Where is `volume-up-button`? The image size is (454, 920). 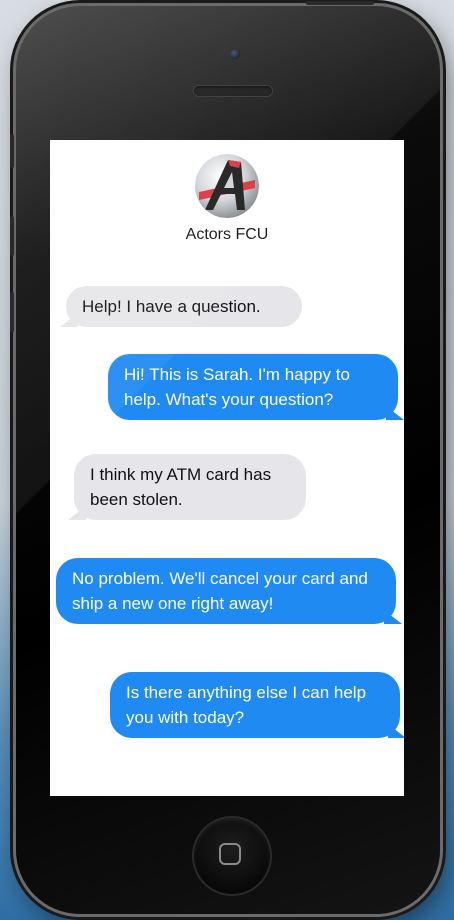 volume-up-button is located at coordinates (12, 236).